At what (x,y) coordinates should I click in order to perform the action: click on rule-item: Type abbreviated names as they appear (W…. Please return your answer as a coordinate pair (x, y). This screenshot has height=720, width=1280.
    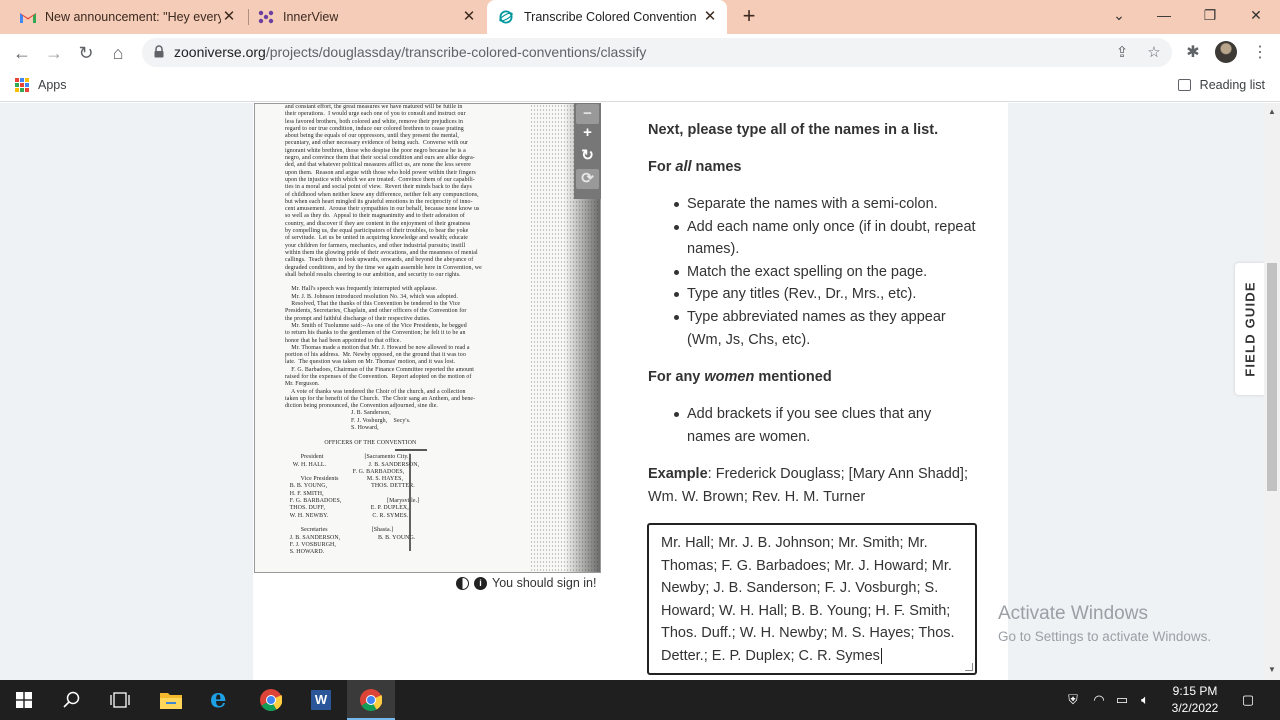
    Looking at the image, I should click on (825, 328).